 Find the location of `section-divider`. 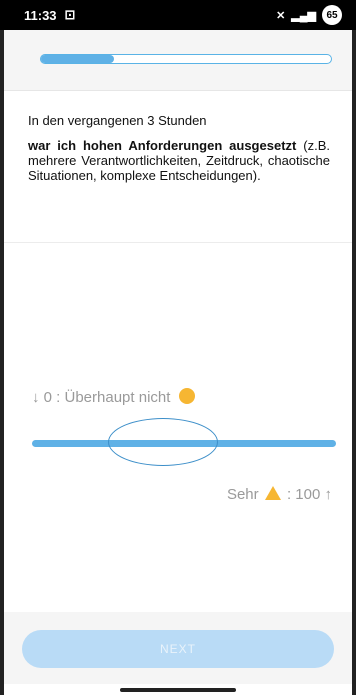

section-divider is located at coordinates (178, 242).